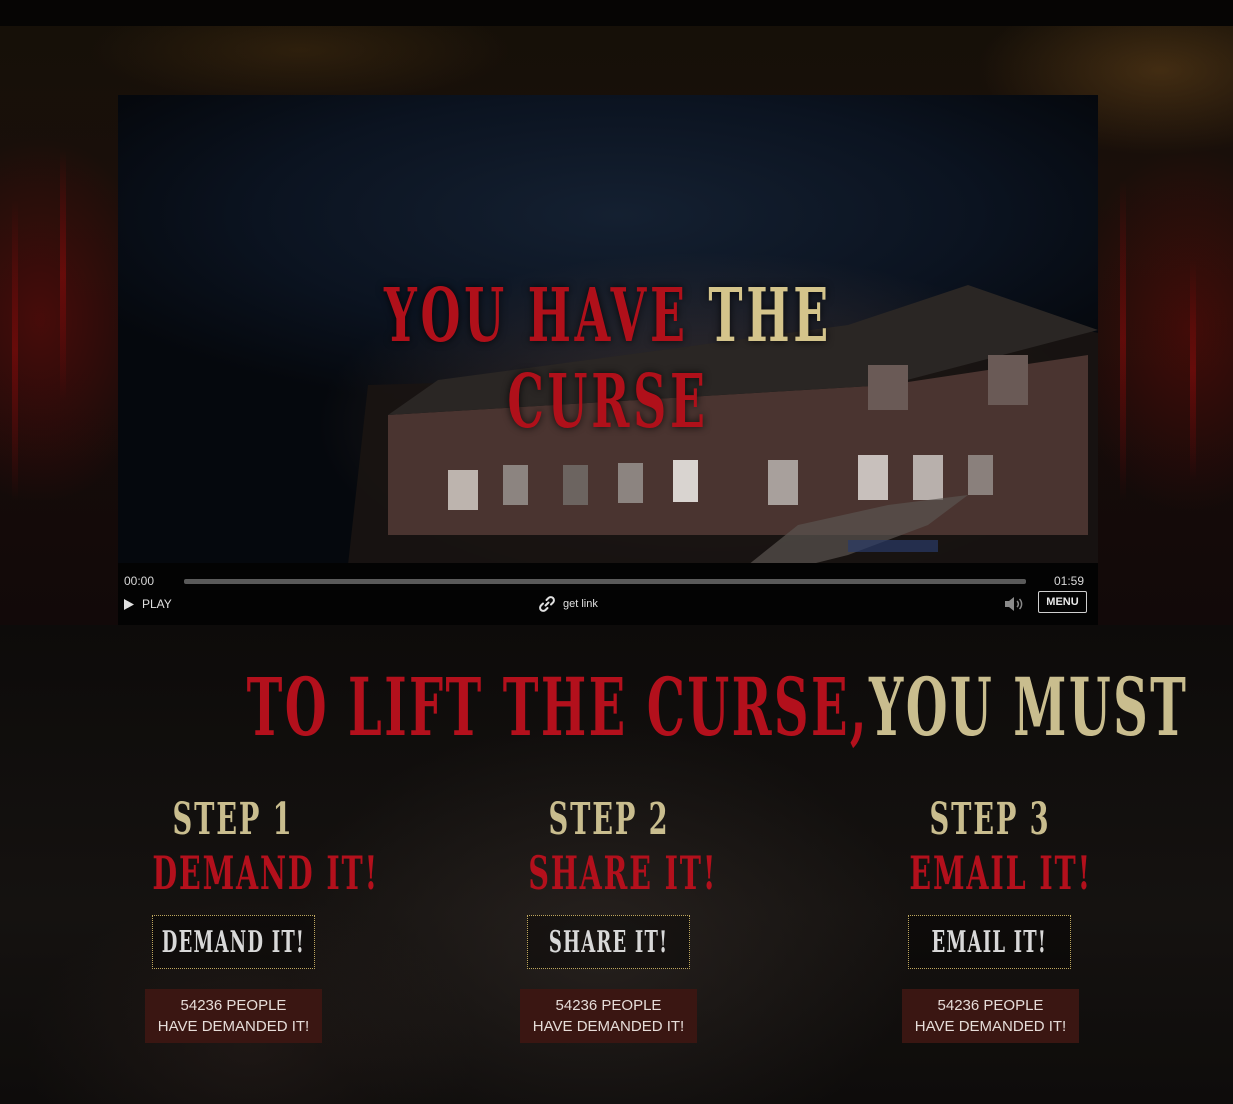 This screenshot has height=1104, width=1233. Describe the element at coordinates (1062, 602) in the screenshot. I see `menu-button: MENU` at that location.